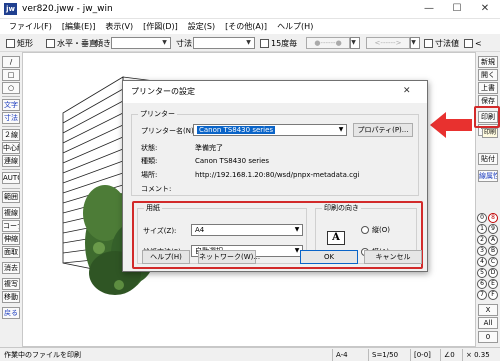 The image size is (500, 361). Describe the element at coordinates (365, 230) in the screenshot. I see `portrait-radio` at that location.